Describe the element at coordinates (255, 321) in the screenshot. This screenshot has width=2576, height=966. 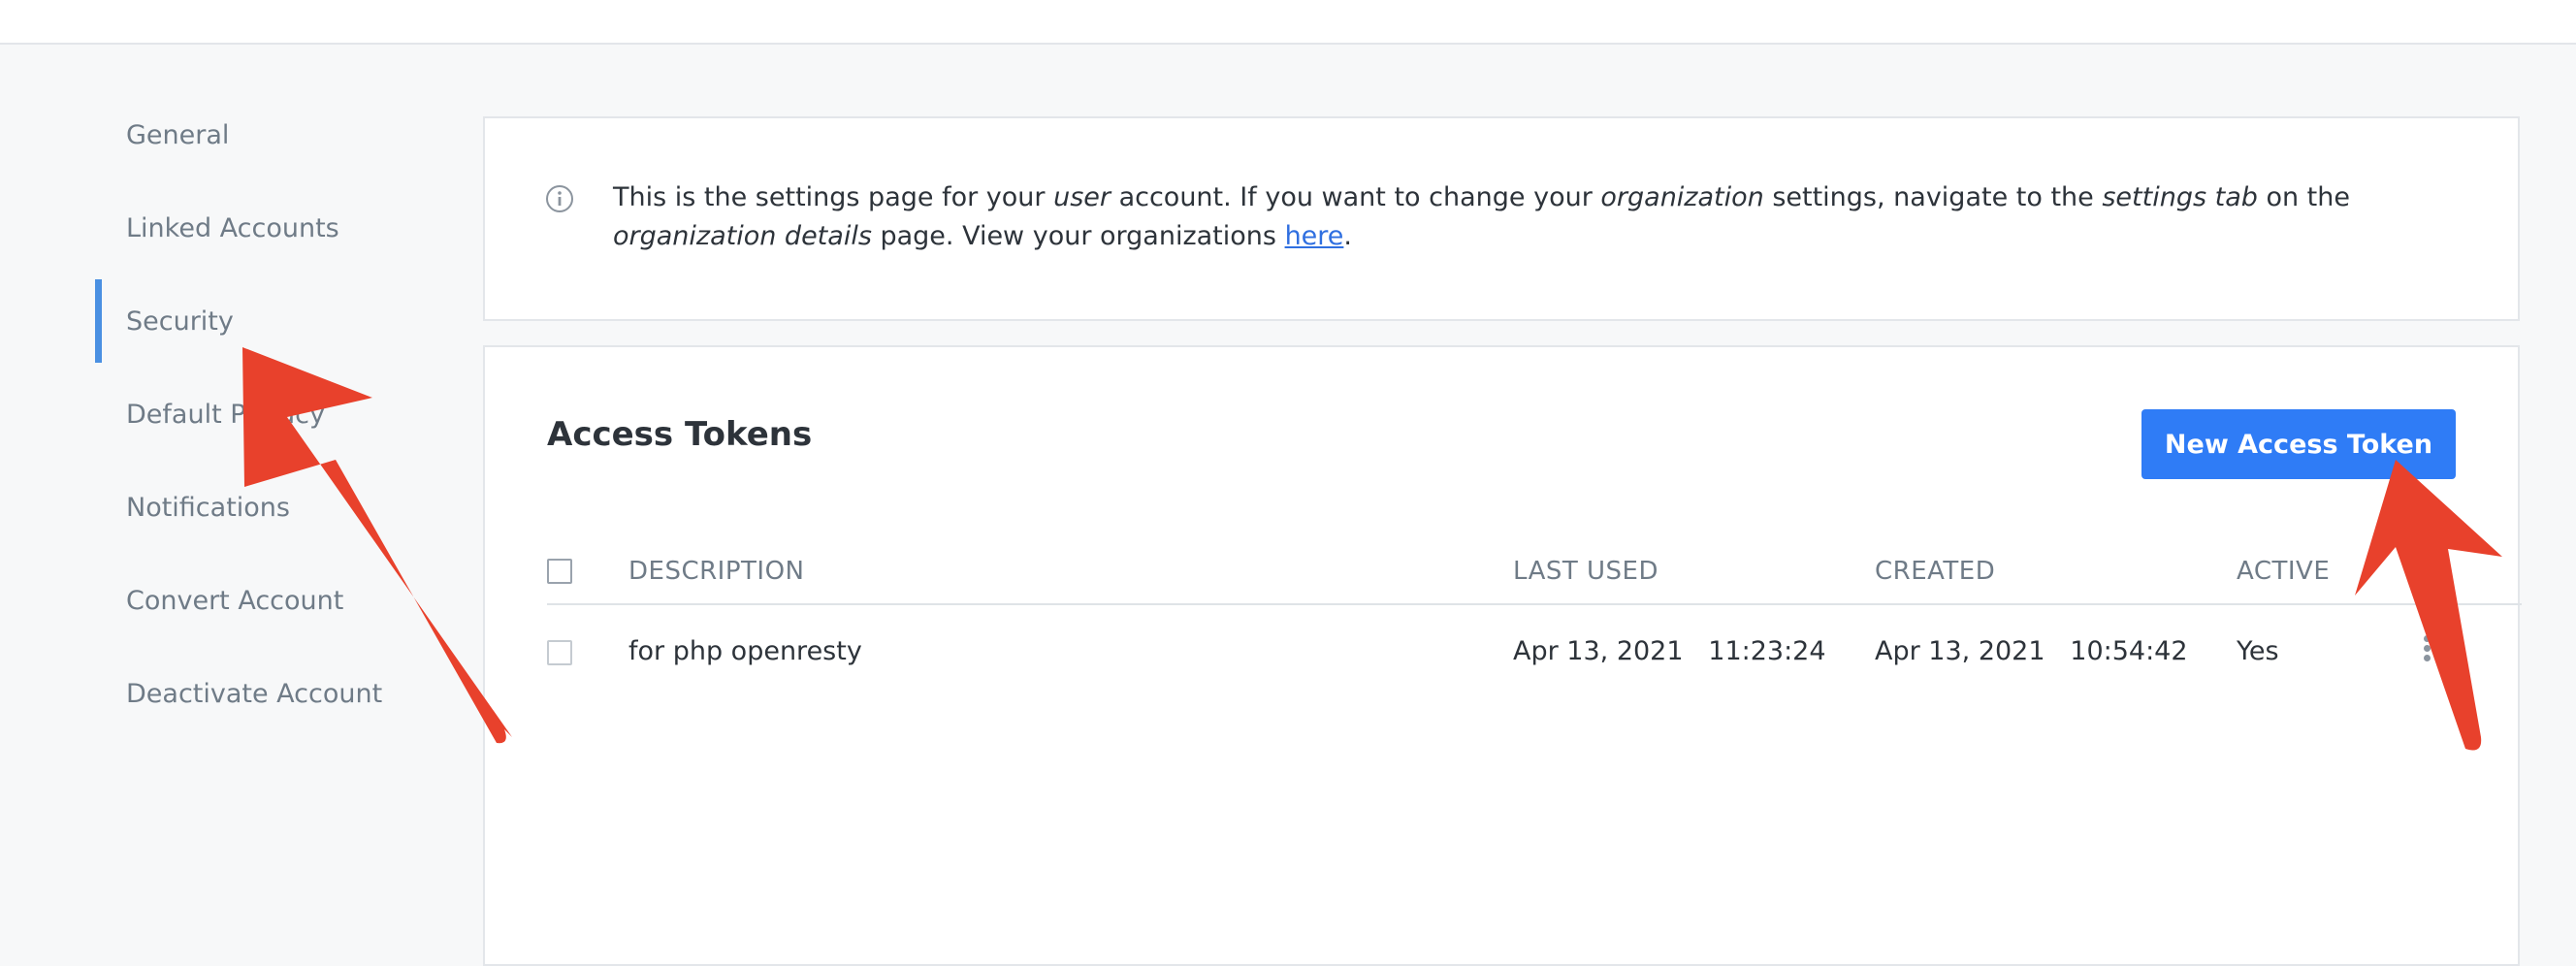
I see `sidebar-item-security: Security` at that location.